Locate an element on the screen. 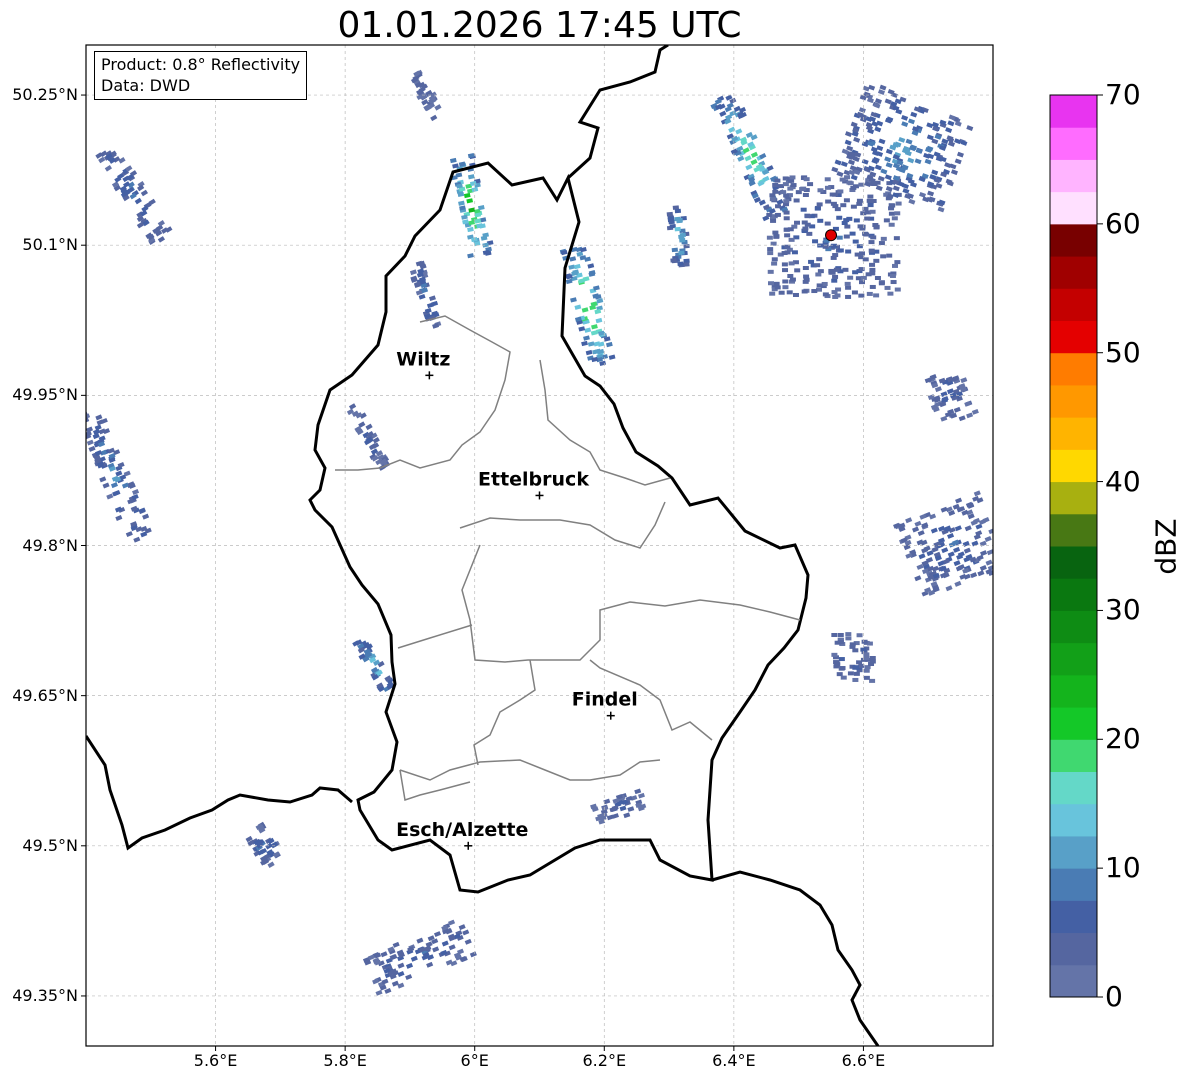 This screenshot has width=1184, height=1081. map-title: 01.01.2026 17:45 UTC is located at coordinates (539, 25).